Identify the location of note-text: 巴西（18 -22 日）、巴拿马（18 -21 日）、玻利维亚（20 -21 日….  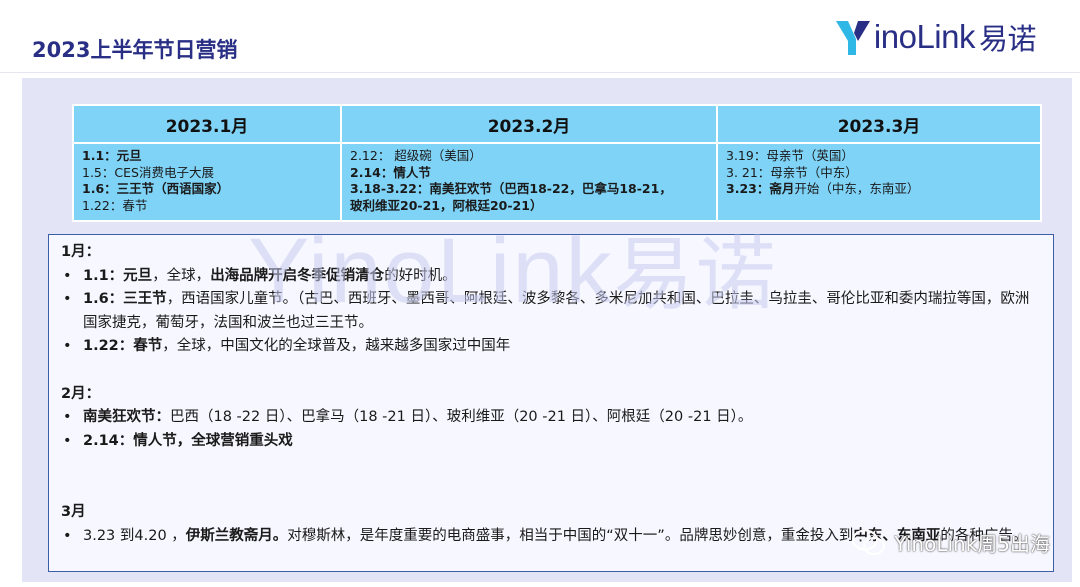
(461, 417).